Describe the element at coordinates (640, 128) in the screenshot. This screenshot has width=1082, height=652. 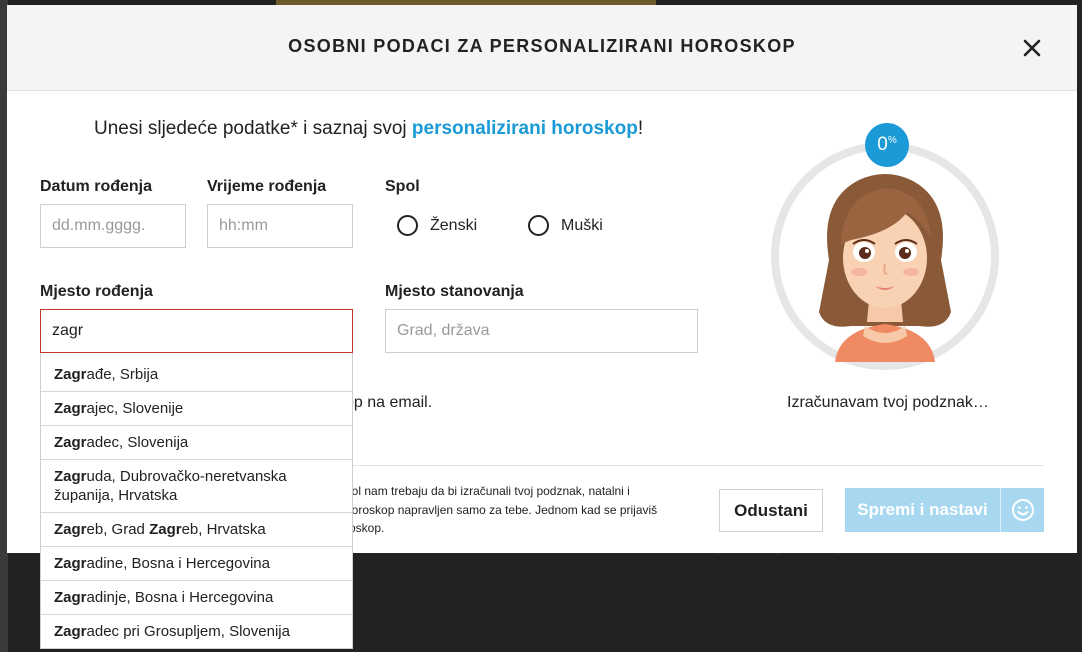
I see `intro-suffix: !` at that location.